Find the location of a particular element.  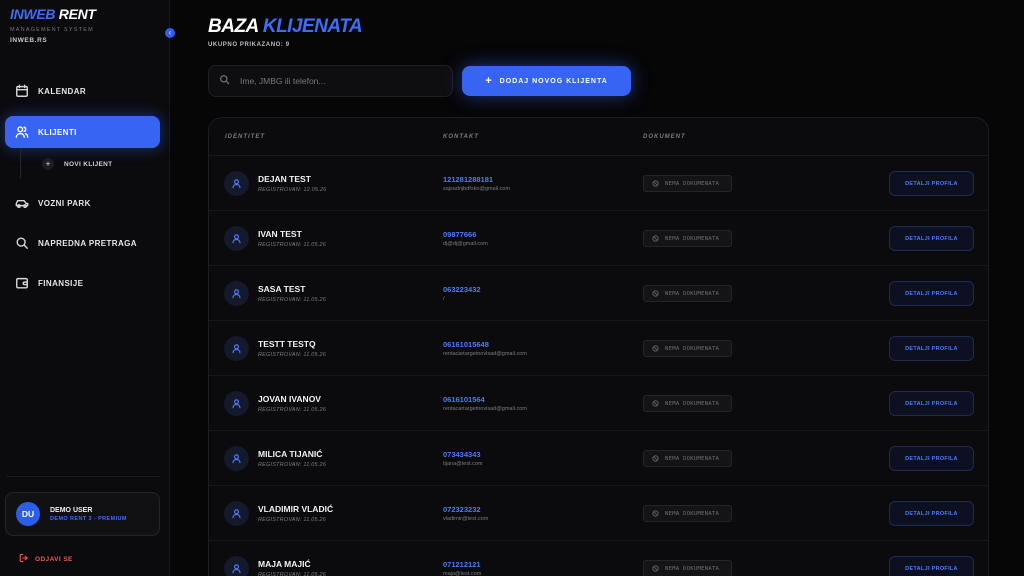

logout-button: ODJAVI SE is located at coordinates (46, 559).